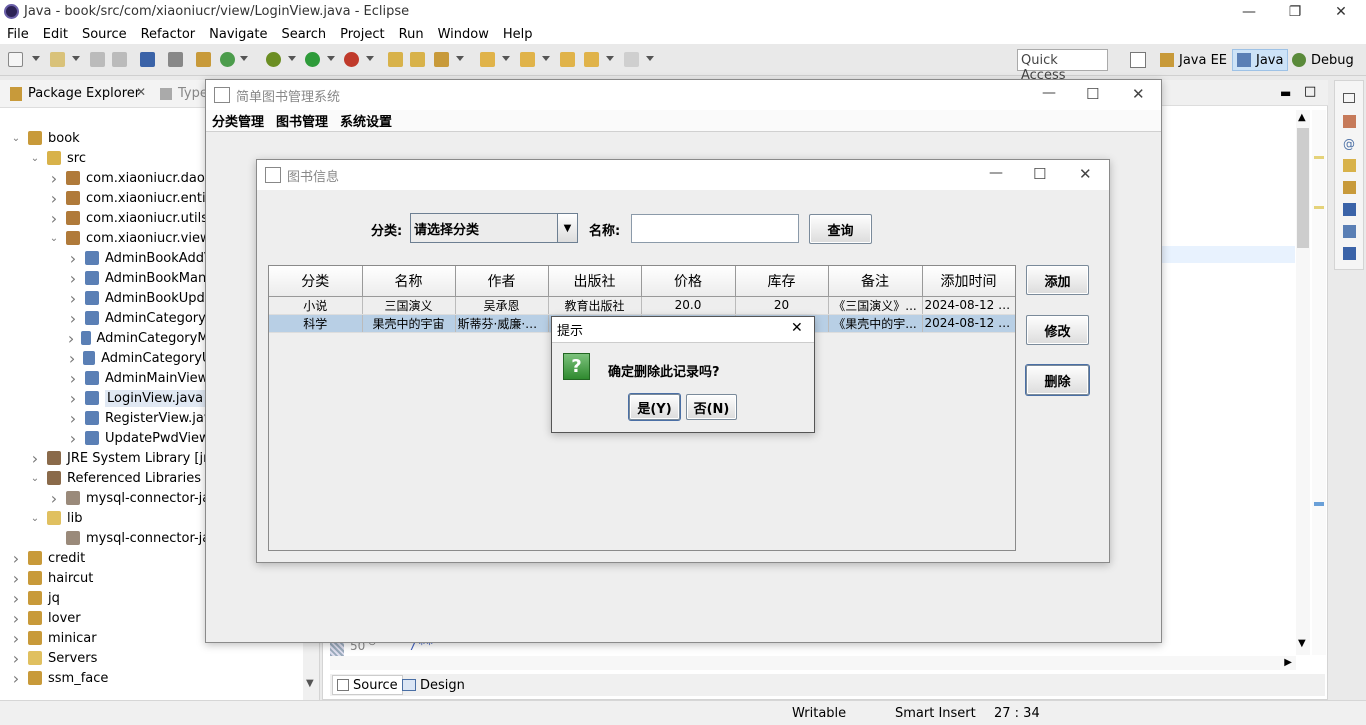 The width and height of the screenshot is (1366, 725). Describe the element at coordinates (631, 59) in the screenshot. I see `forward-icon` at that location.